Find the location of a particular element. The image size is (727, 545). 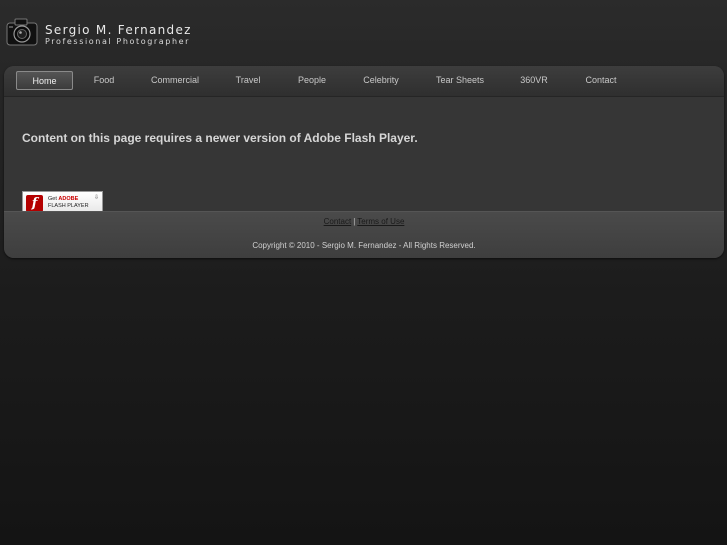

nav-item-contact: Contact is located at coordinates (601, 80).